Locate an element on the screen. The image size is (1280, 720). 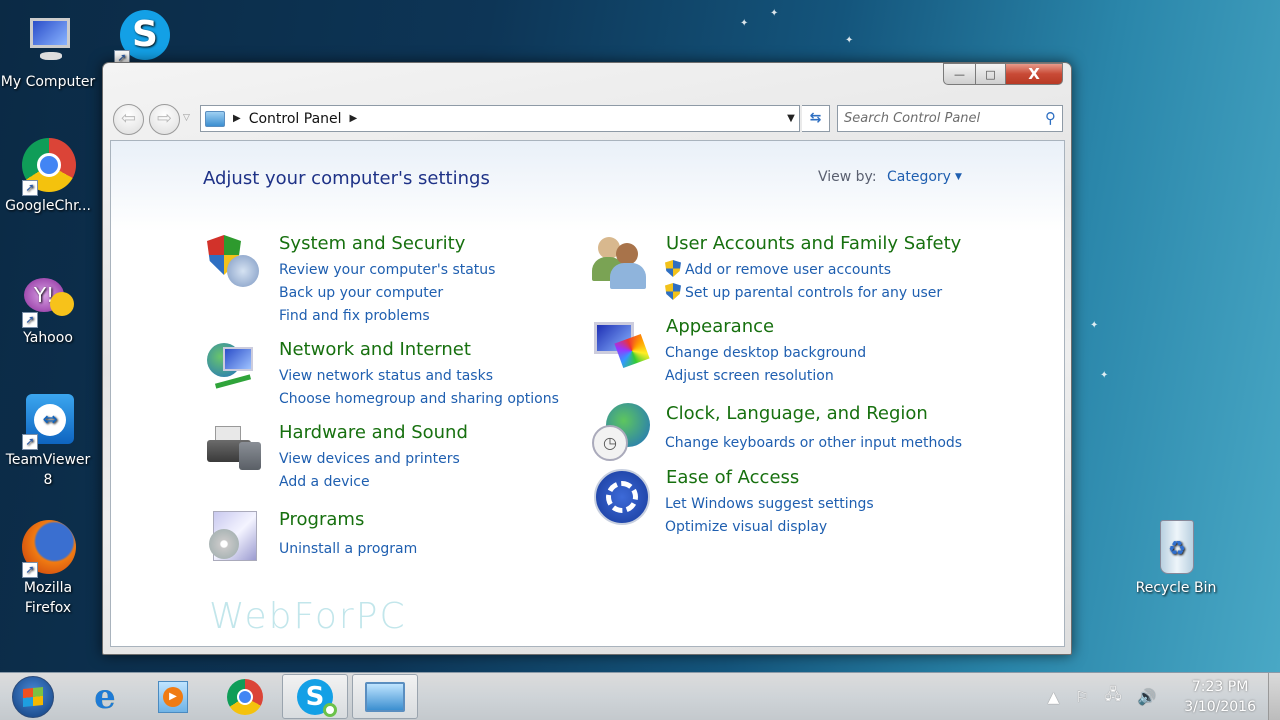
taskbar-internet-explorer: e is located at coordinates (105, 696).